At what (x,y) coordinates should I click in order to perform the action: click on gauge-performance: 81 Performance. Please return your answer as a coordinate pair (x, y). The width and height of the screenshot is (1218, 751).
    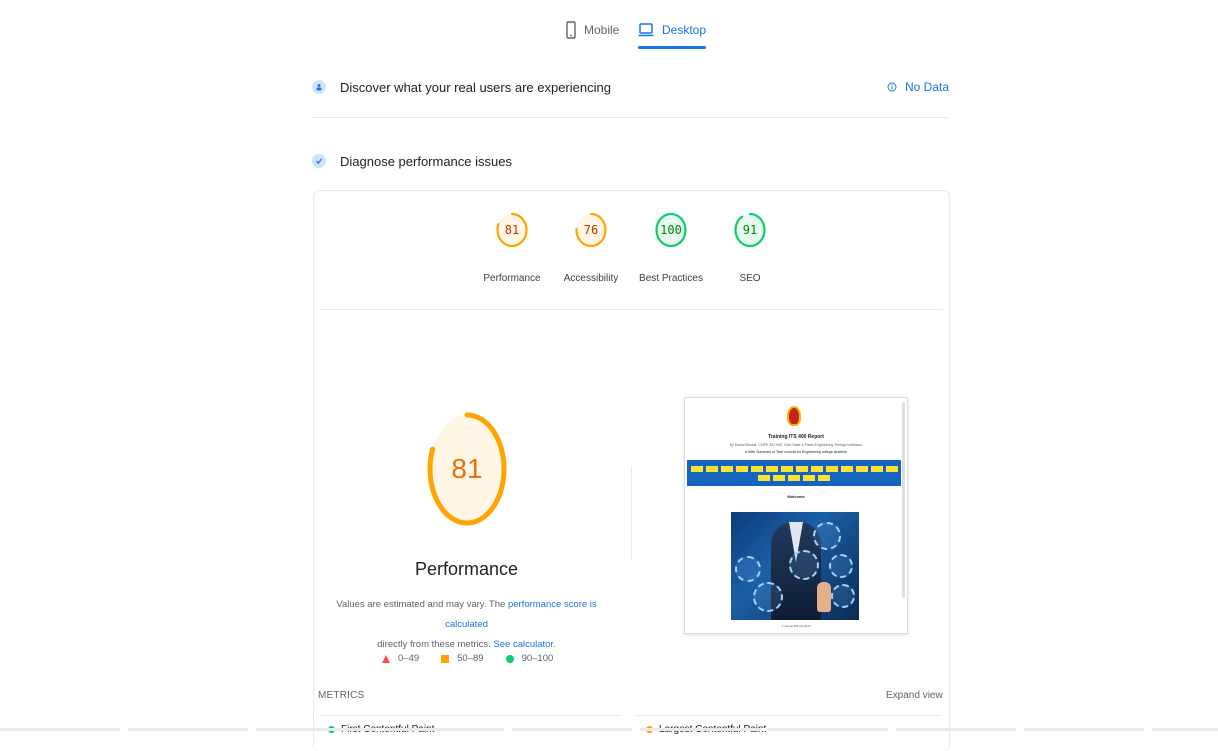
    Looking at the image, I should click on (512, 248).